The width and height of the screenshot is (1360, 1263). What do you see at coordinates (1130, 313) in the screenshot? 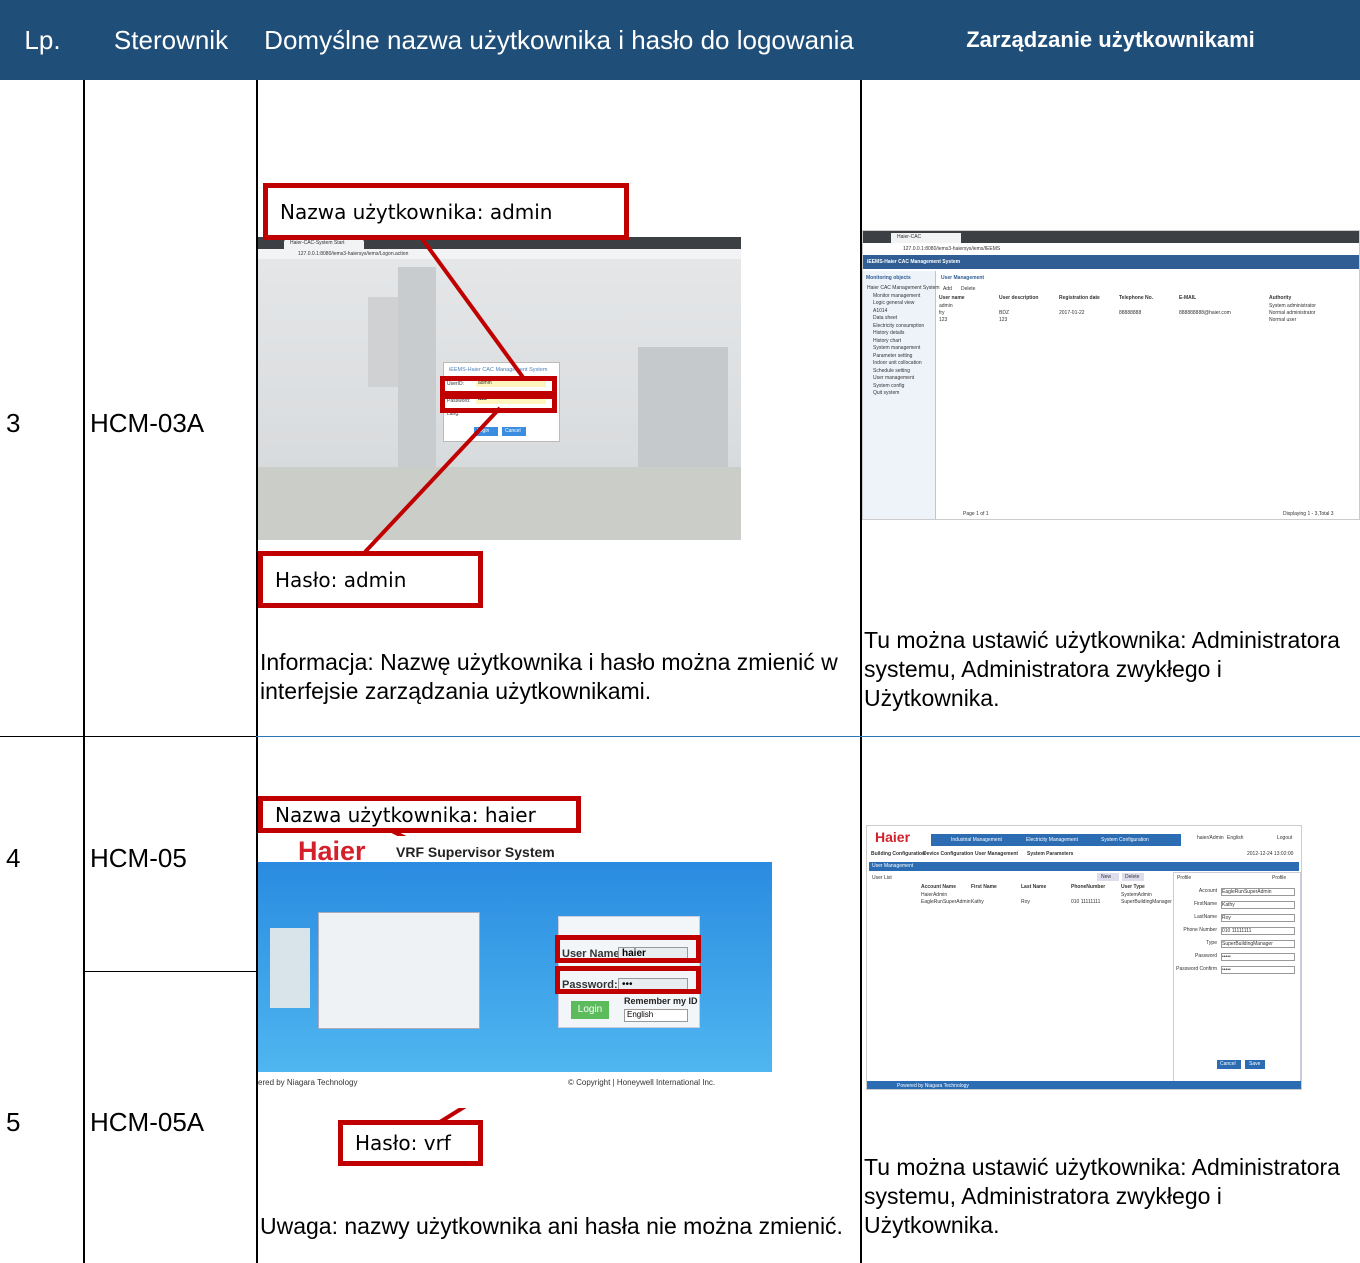
I see `table-cell: 88888888` at bounding box center [1130, 313].